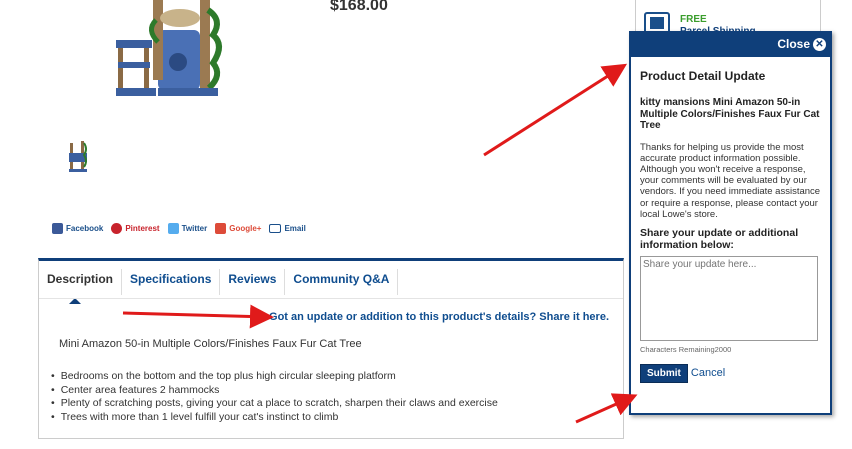 The width and height of the screenshot is (852, 449). What do you see at coordinates (359, 7) in the screenshot?
I see `product-price: $168.00` at bounding box center [359, 7].